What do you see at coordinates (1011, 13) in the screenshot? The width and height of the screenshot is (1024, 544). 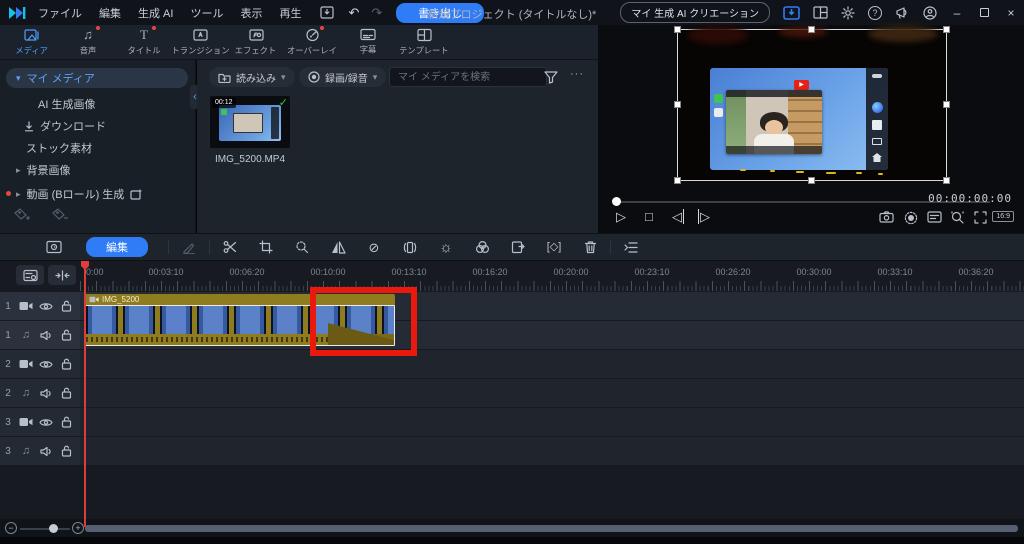 I see `close-button: ×` at bounding box center [1011, 13].